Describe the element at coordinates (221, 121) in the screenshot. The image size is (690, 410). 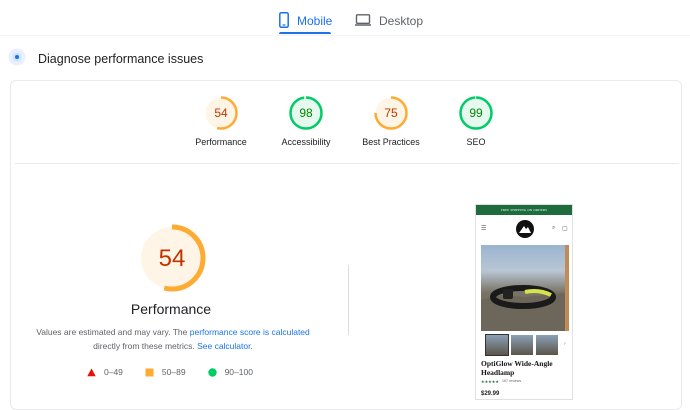
I see `gauge-performance: 54 Performance` at that location.